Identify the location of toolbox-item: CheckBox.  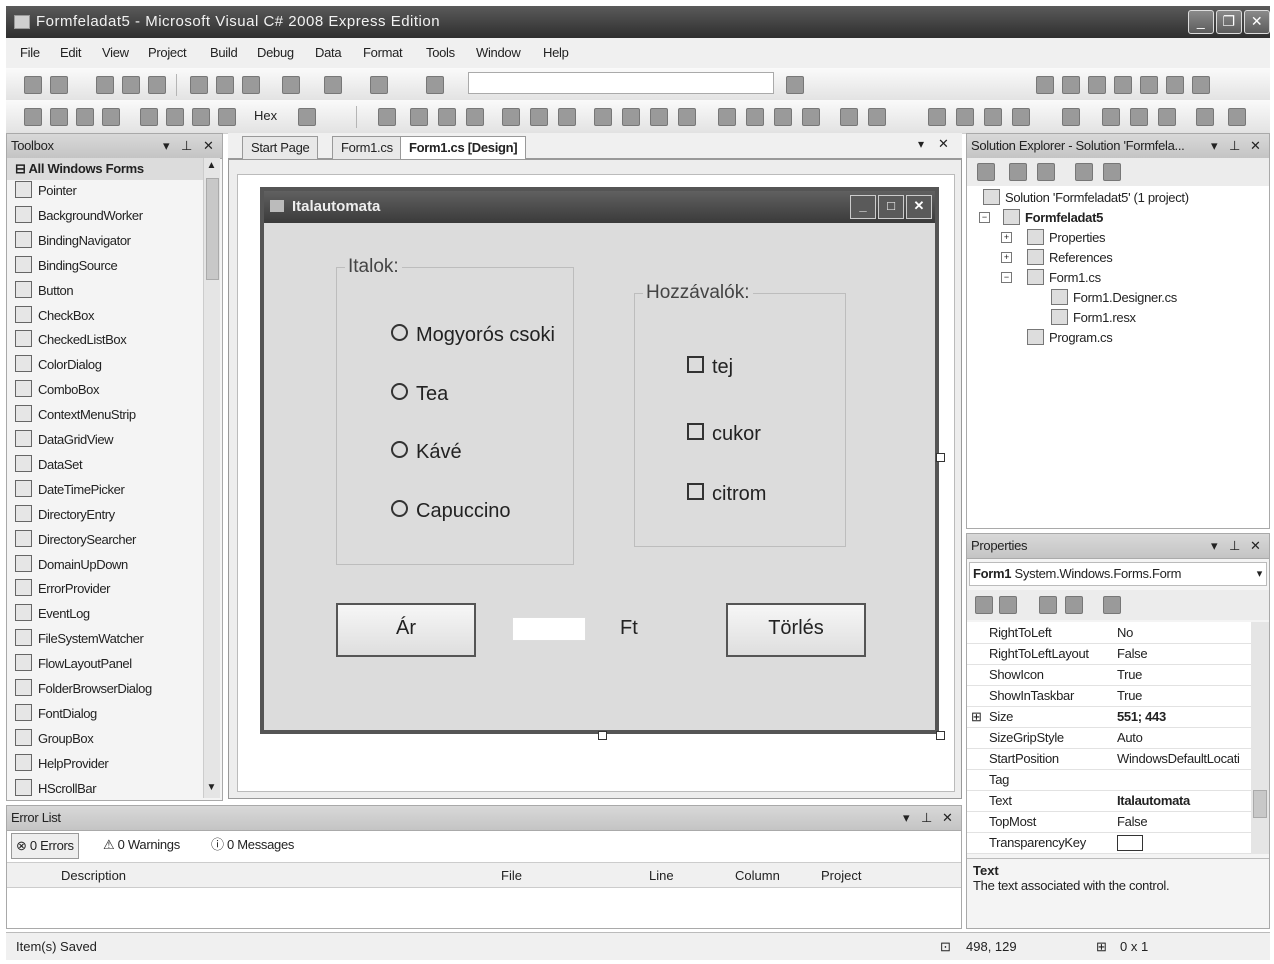
(54, 316).